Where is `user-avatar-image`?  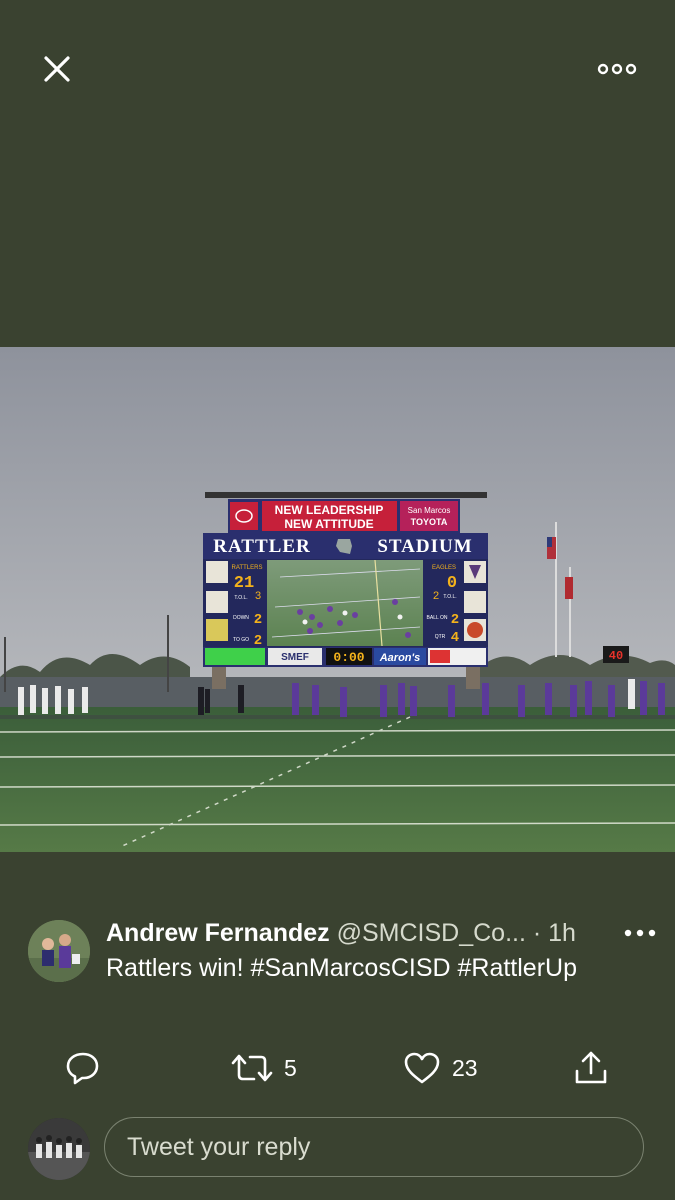
user-avatar-image is located at coordinates (59, 1149).